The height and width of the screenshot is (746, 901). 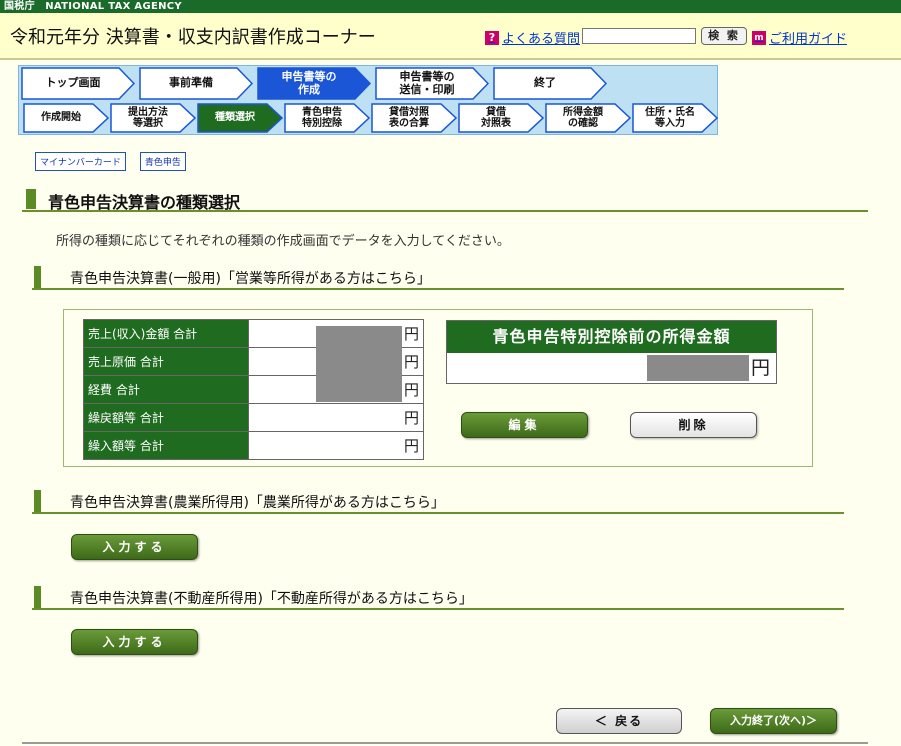 I want to click on sub-step-label: 提出方法 等選択, so click(x=153, y=118).